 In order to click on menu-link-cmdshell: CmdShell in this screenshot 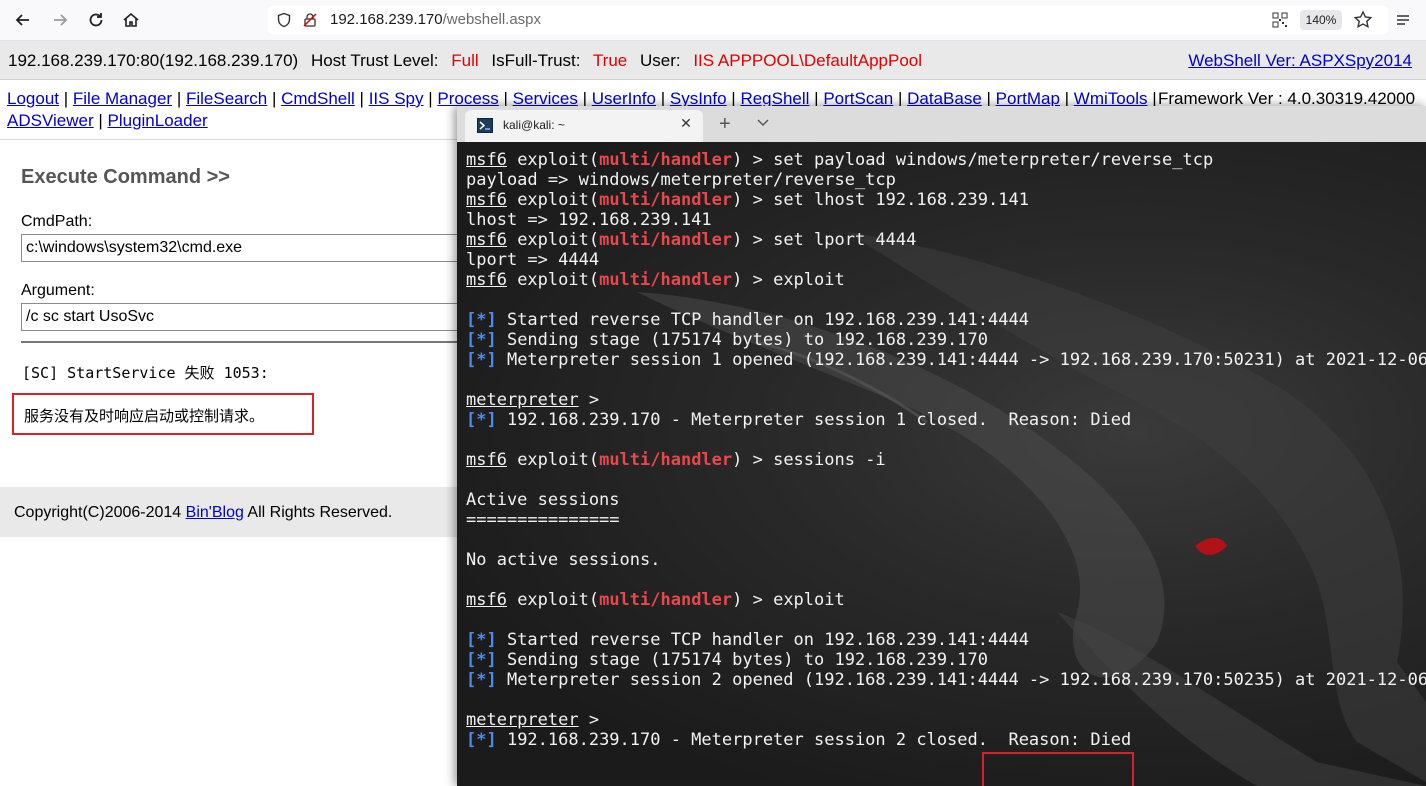, I will do `click(318, 98)`.